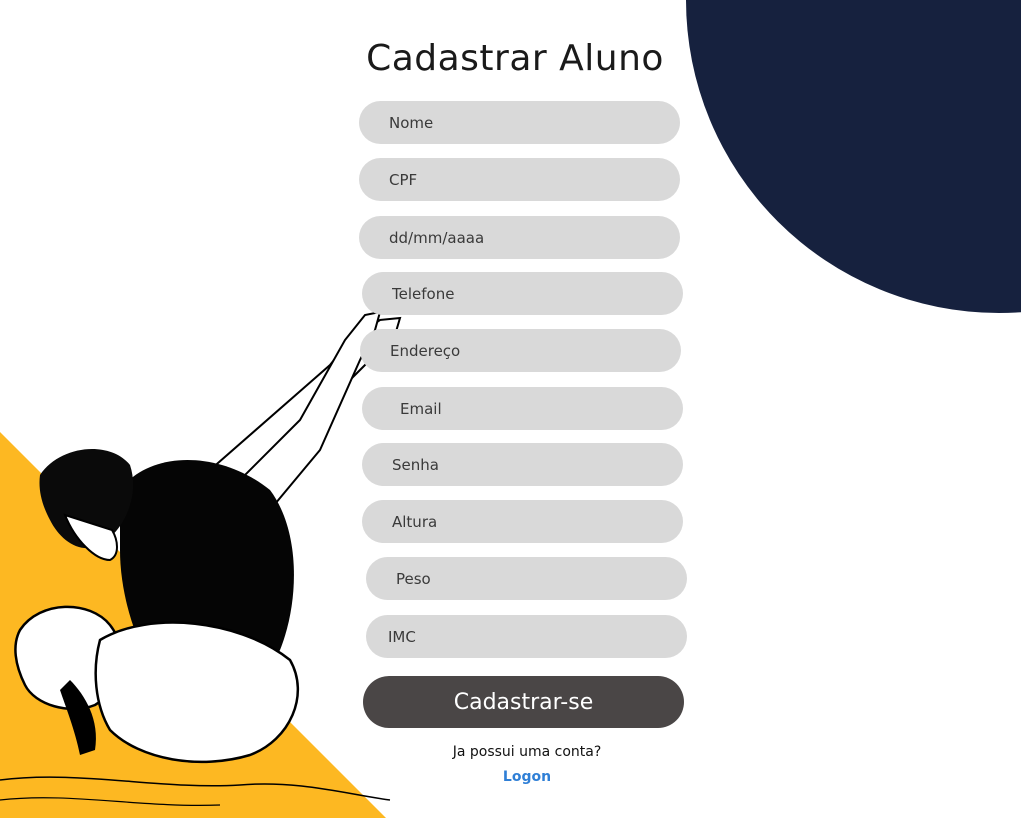  What do you see at coordinates (527, 777) in the screenshot?
I see `logon-link: Logon` at bounding box center [527, 777].